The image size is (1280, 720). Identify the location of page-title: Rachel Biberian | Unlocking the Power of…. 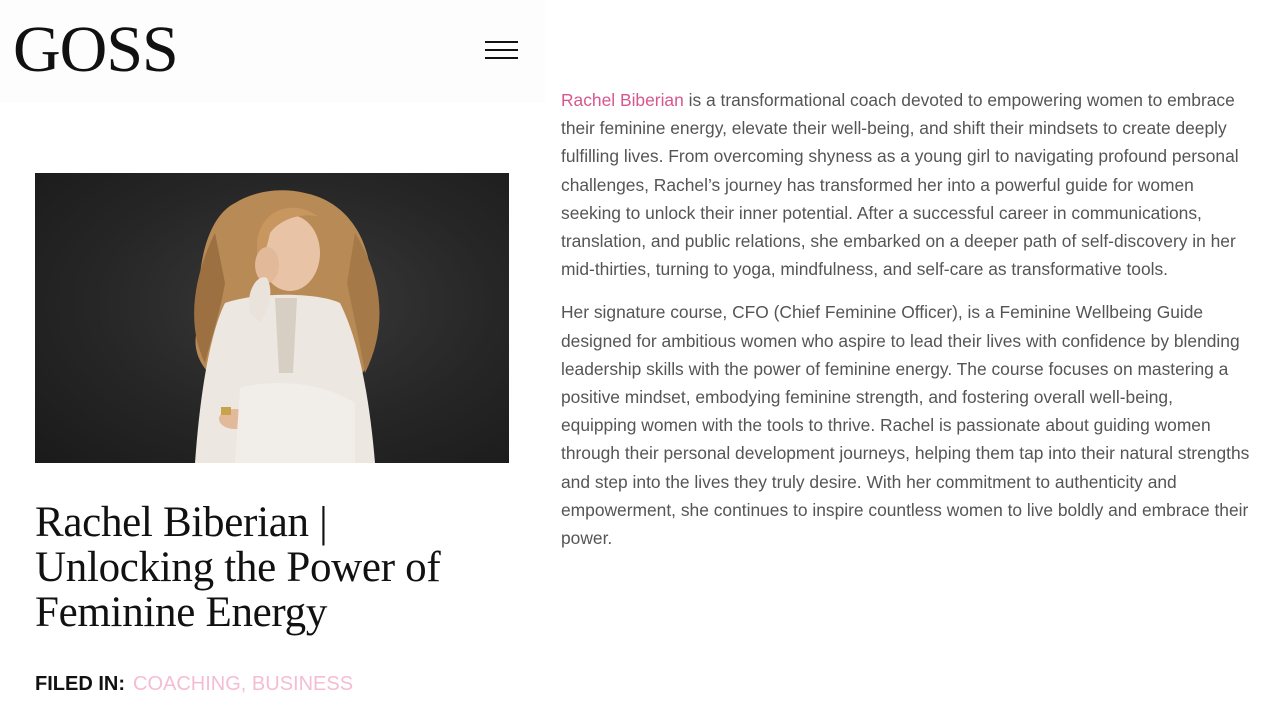
(238, 567).